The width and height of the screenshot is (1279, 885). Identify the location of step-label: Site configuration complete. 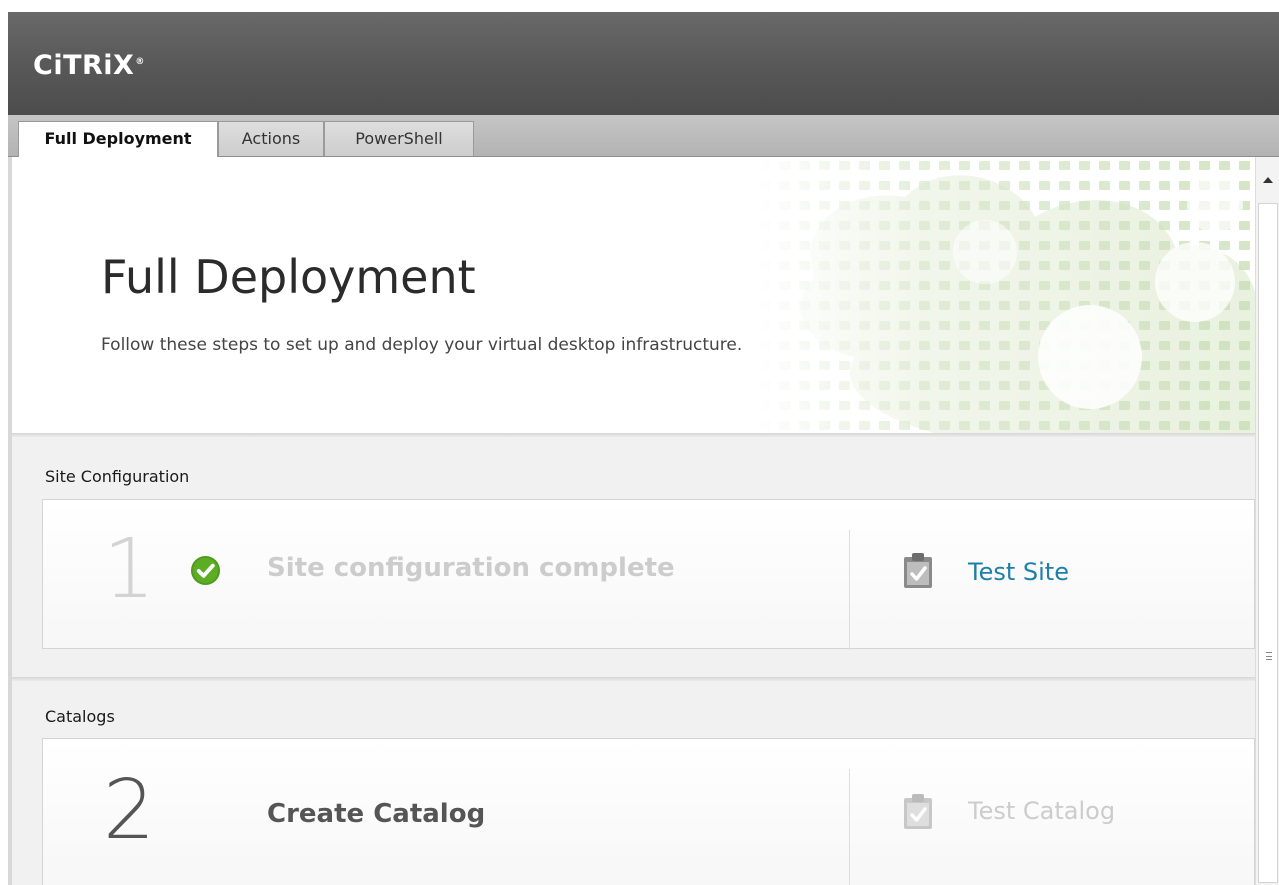
(471, 568).